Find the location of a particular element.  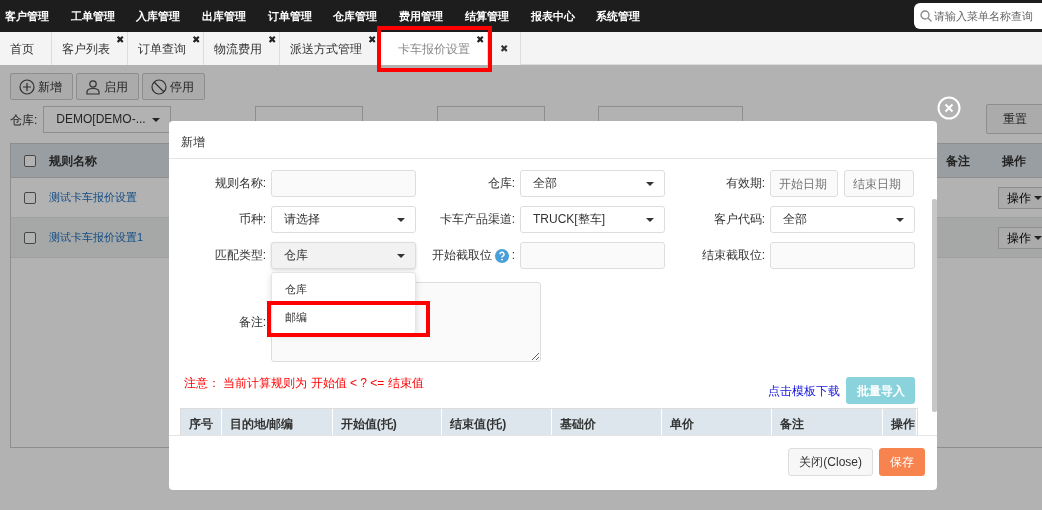

column-header: 序号 is located at coordinates (201, 422).